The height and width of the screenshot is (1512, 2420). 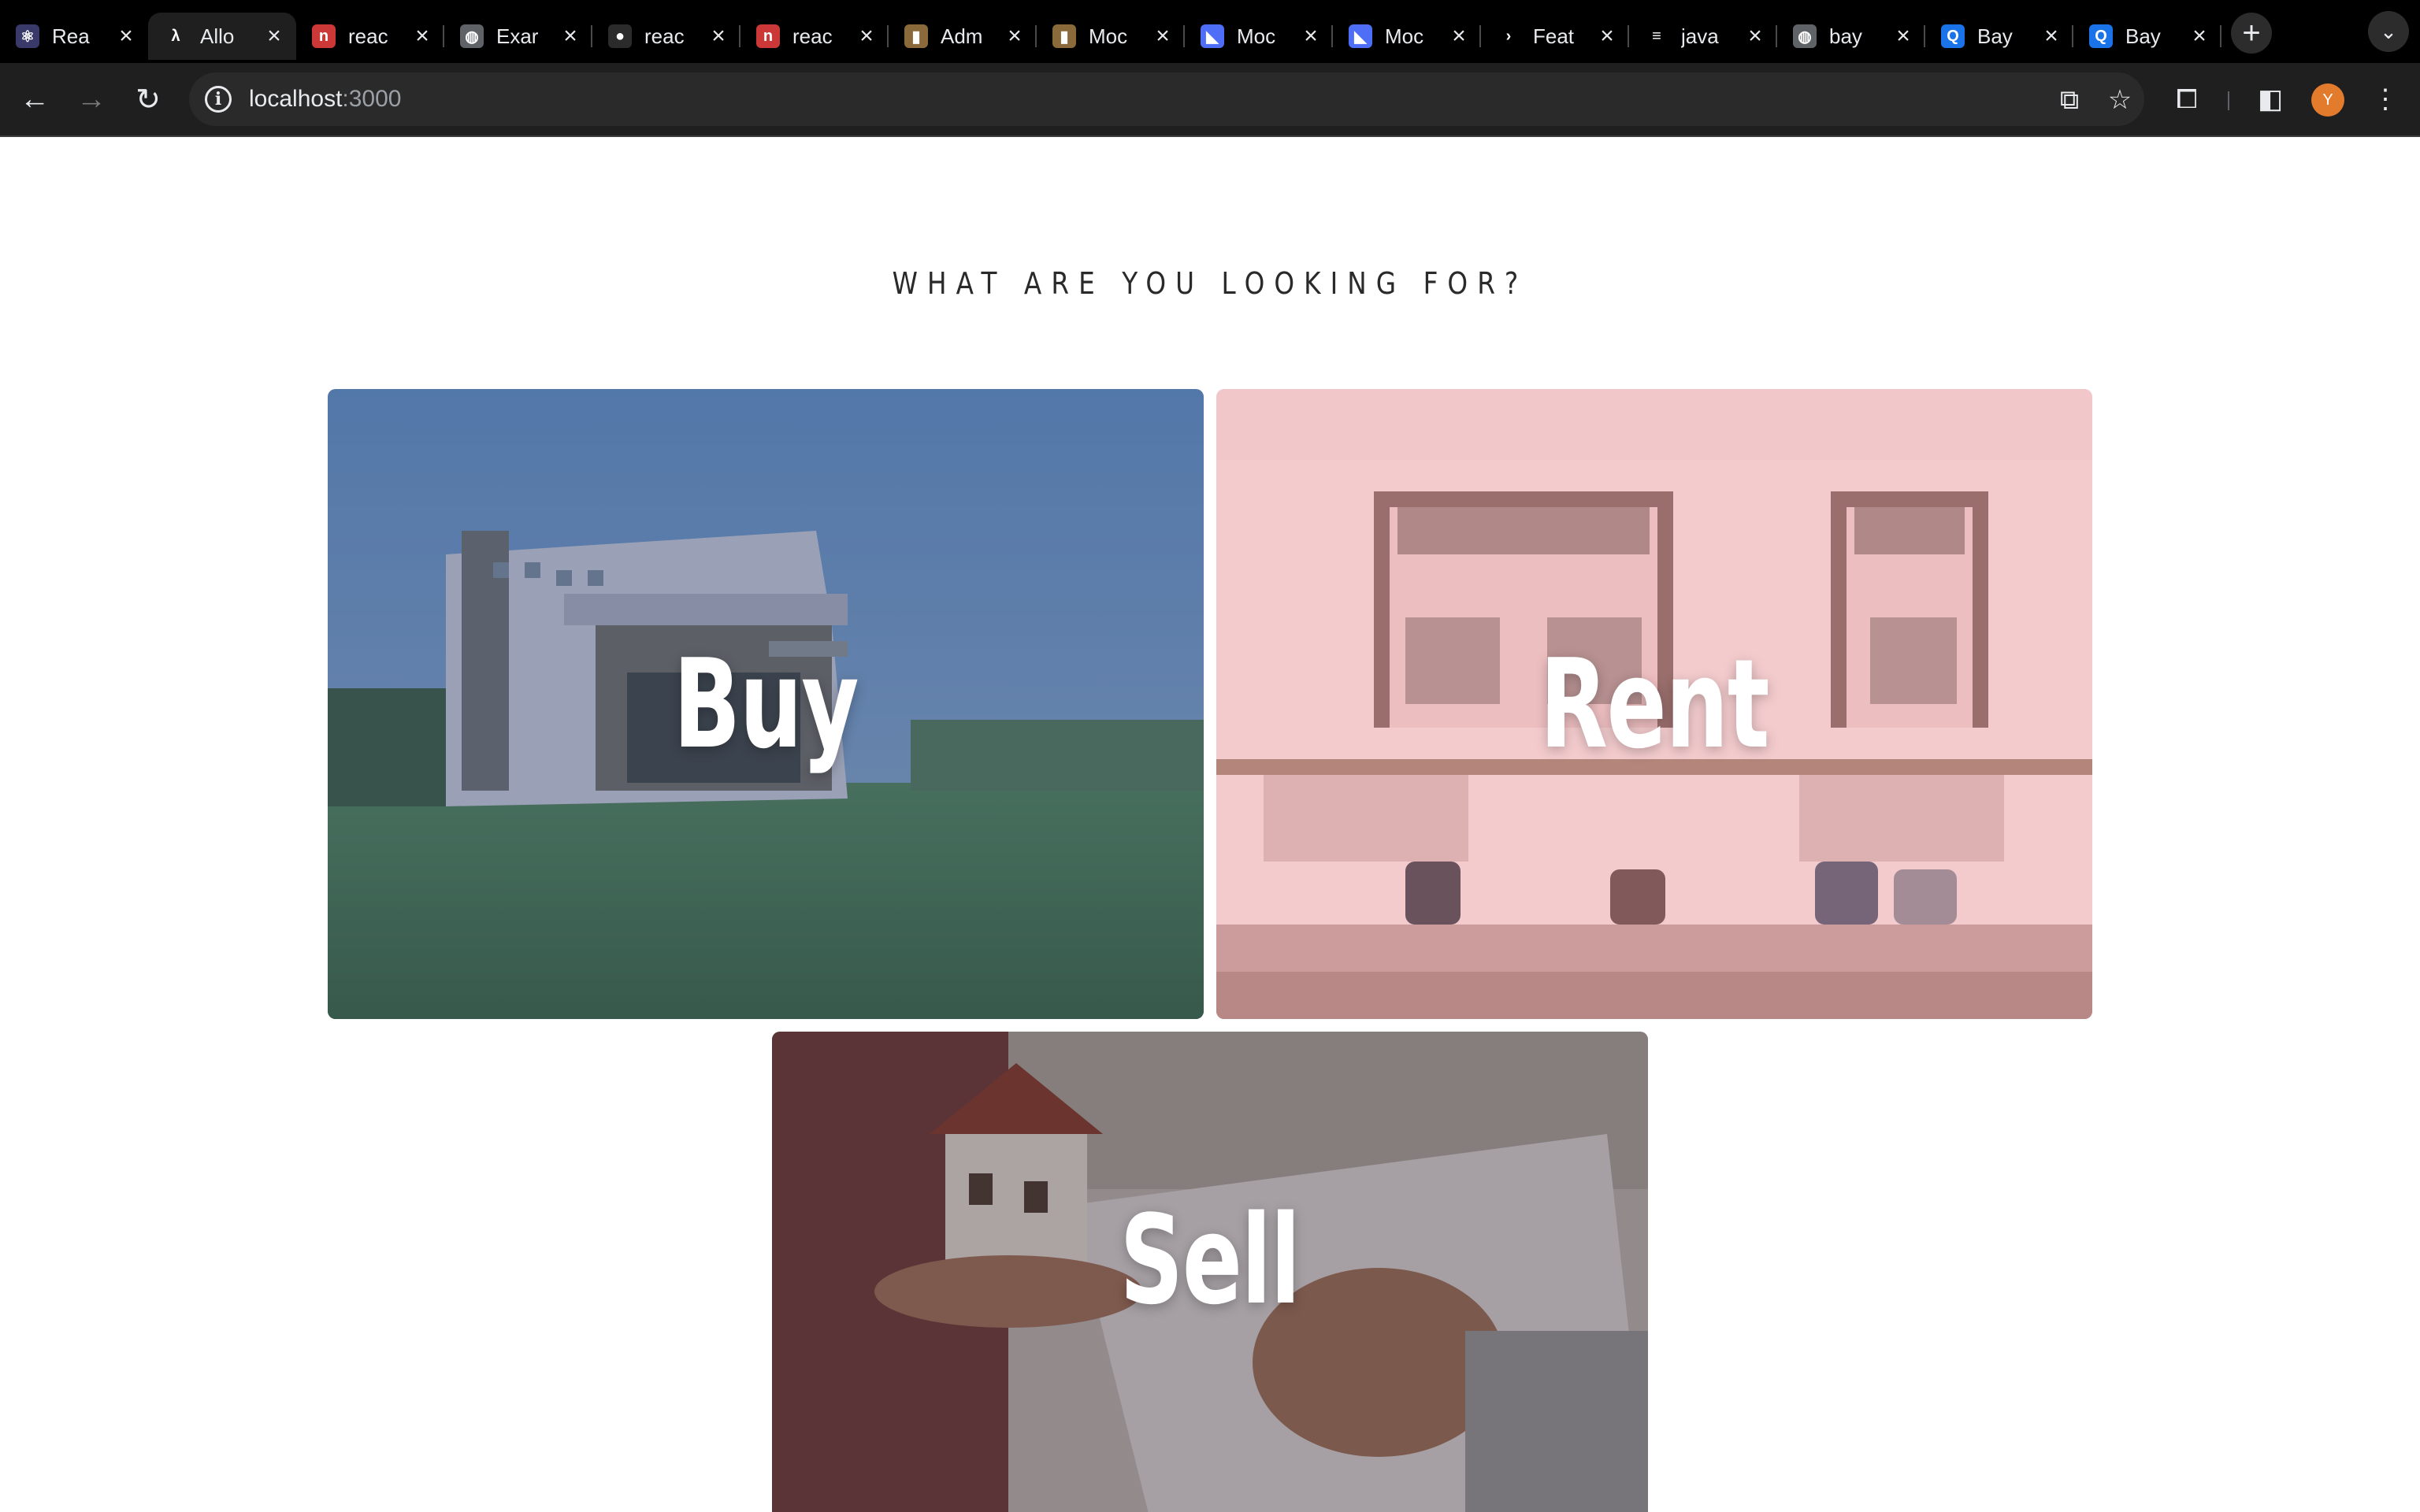 I want to click on lambda-icon: λ, so click(x=175, y=36).